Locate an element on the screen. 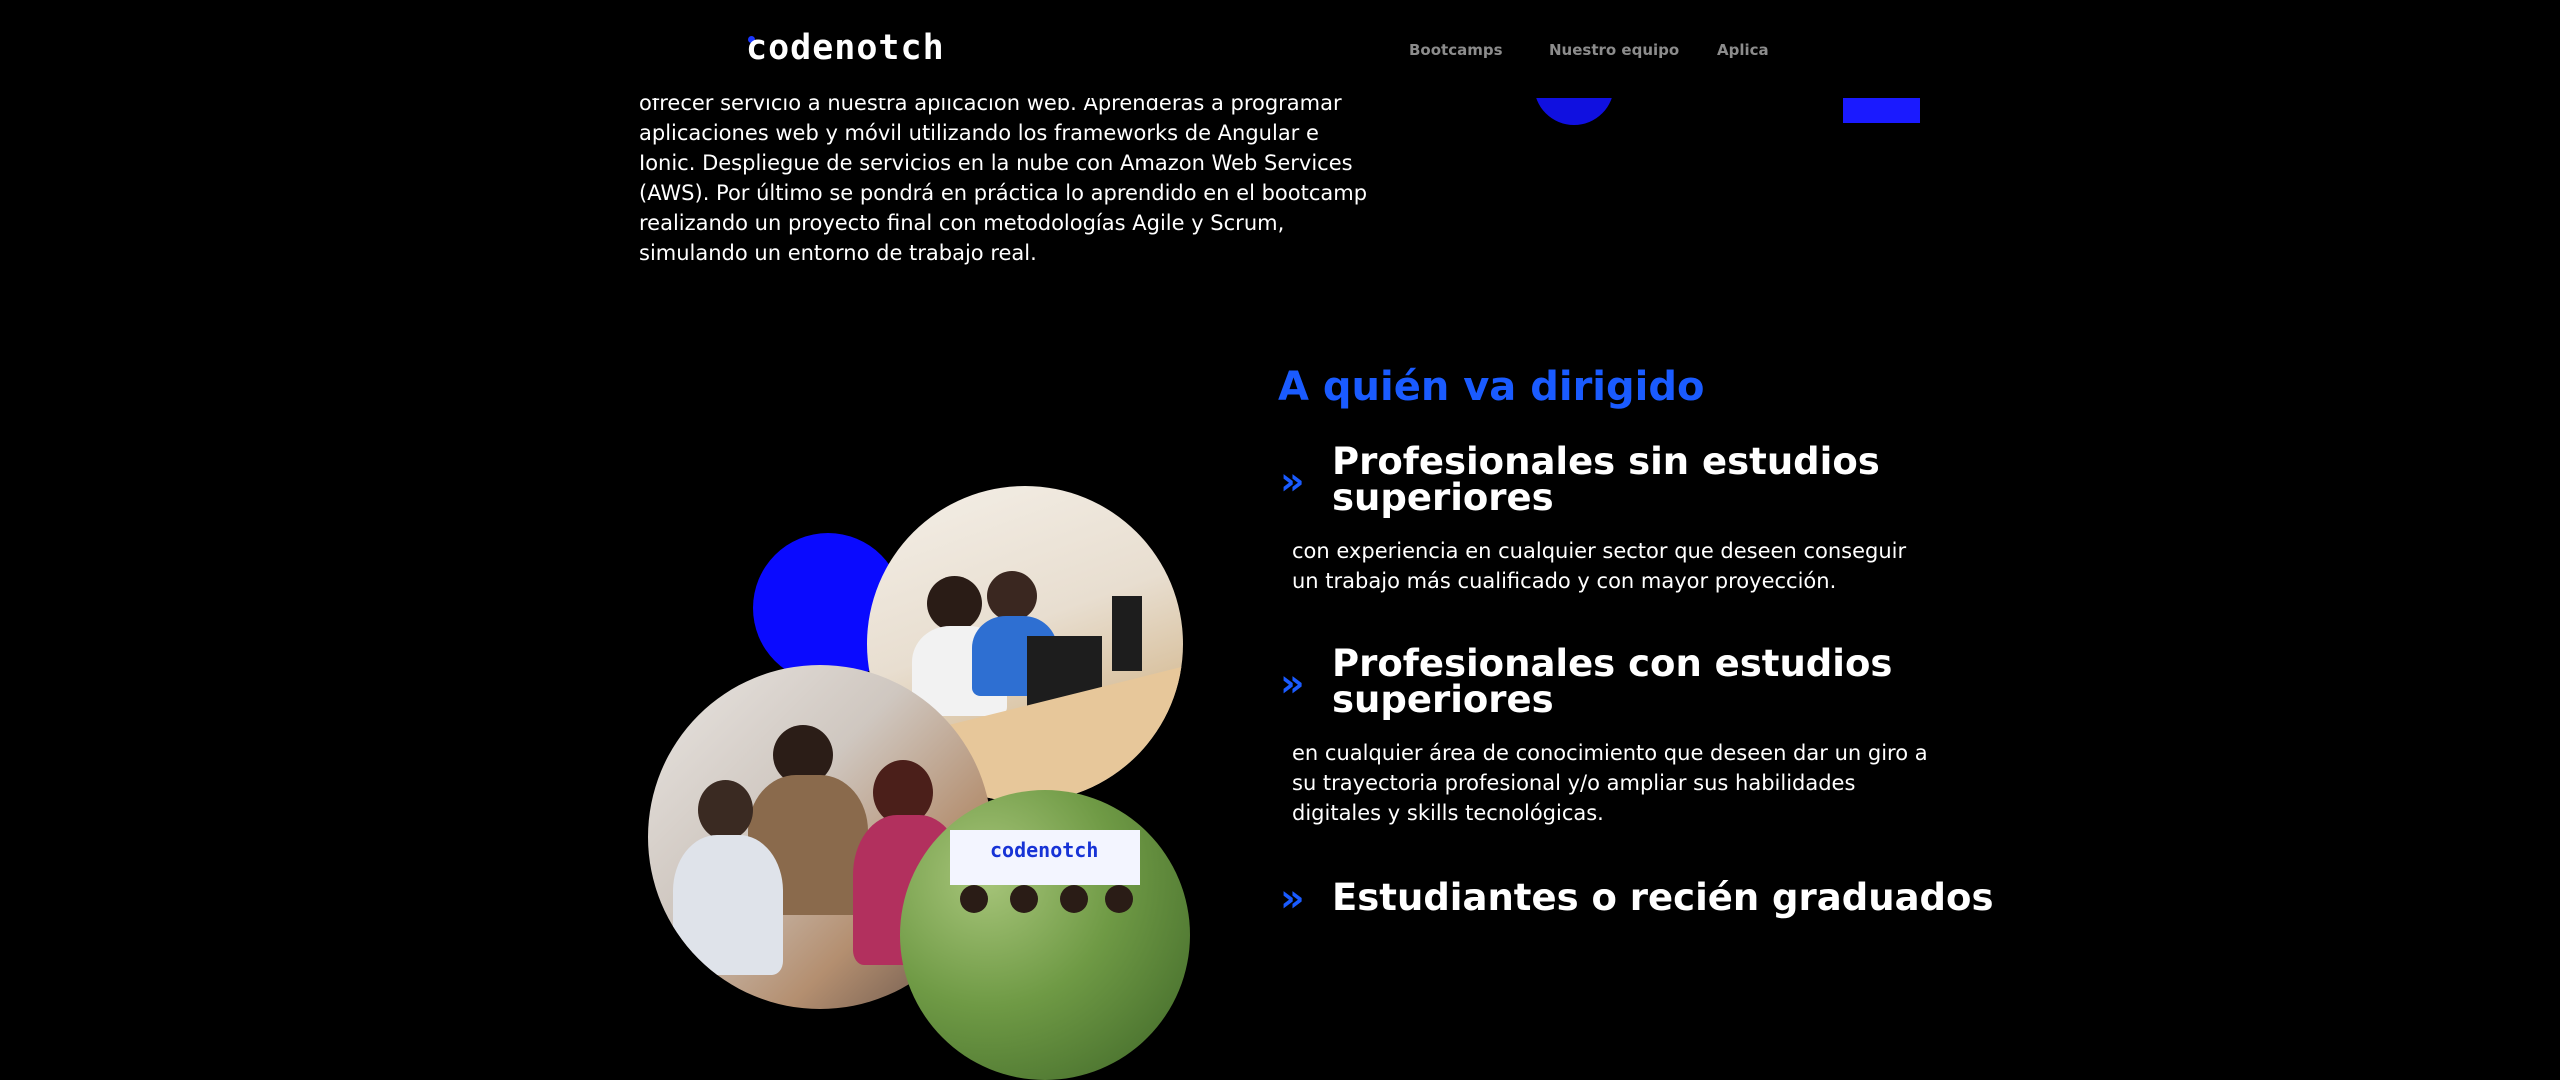 This screenshot has height=1080, width=2560. photo-team-group is located at coordinates (1045, 935).